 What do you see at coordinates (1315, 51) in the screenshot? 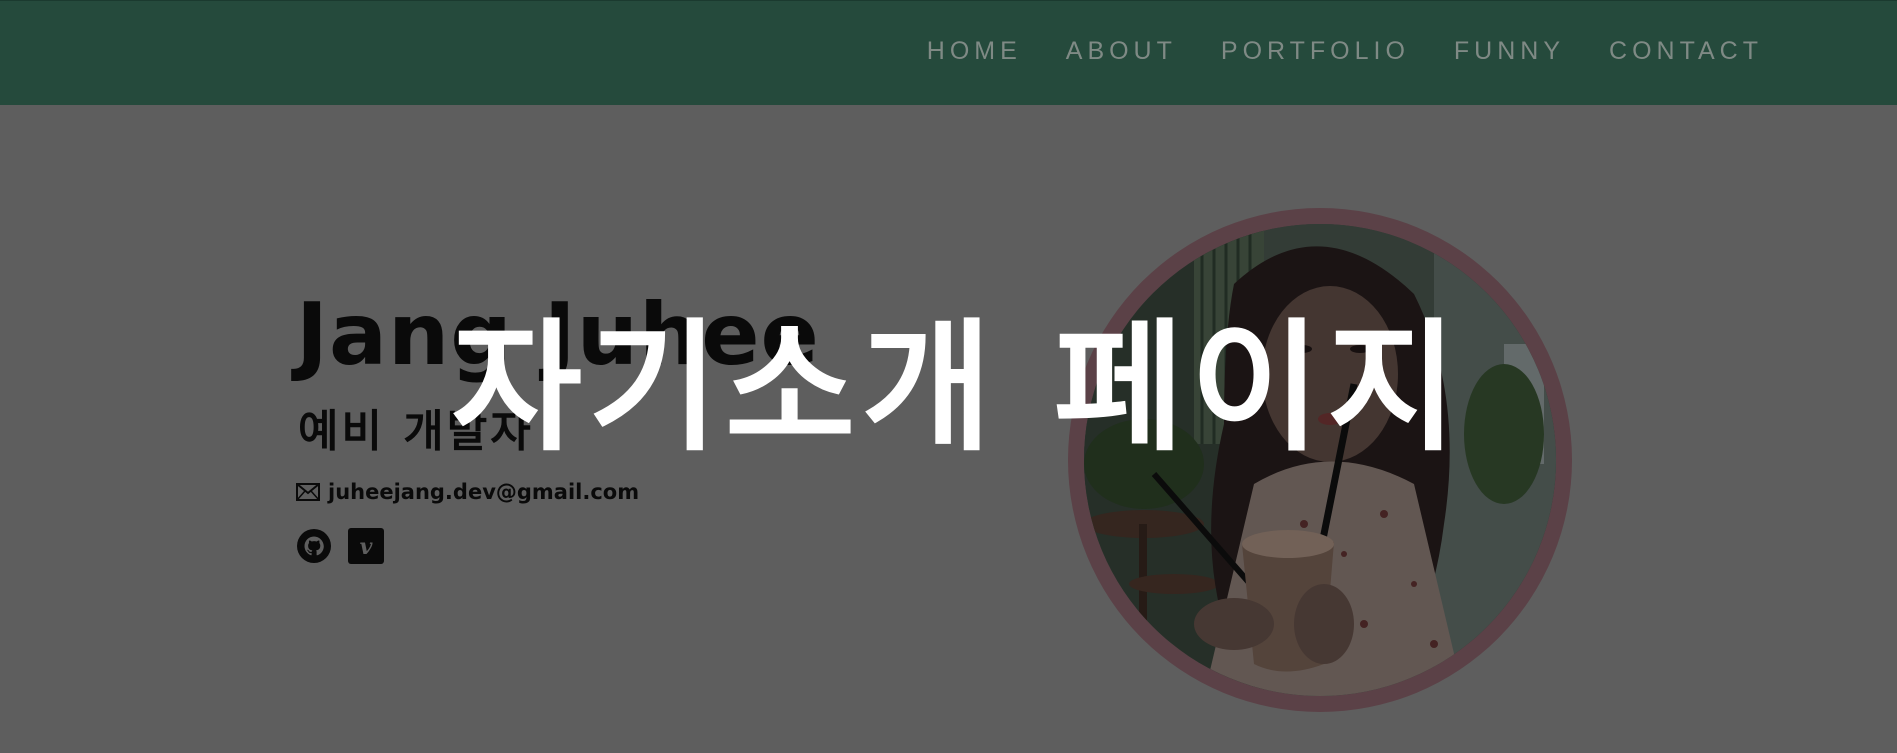
I see `nav-item-portfolio: PORTFOLIO` at bounding box center [1315, 51].